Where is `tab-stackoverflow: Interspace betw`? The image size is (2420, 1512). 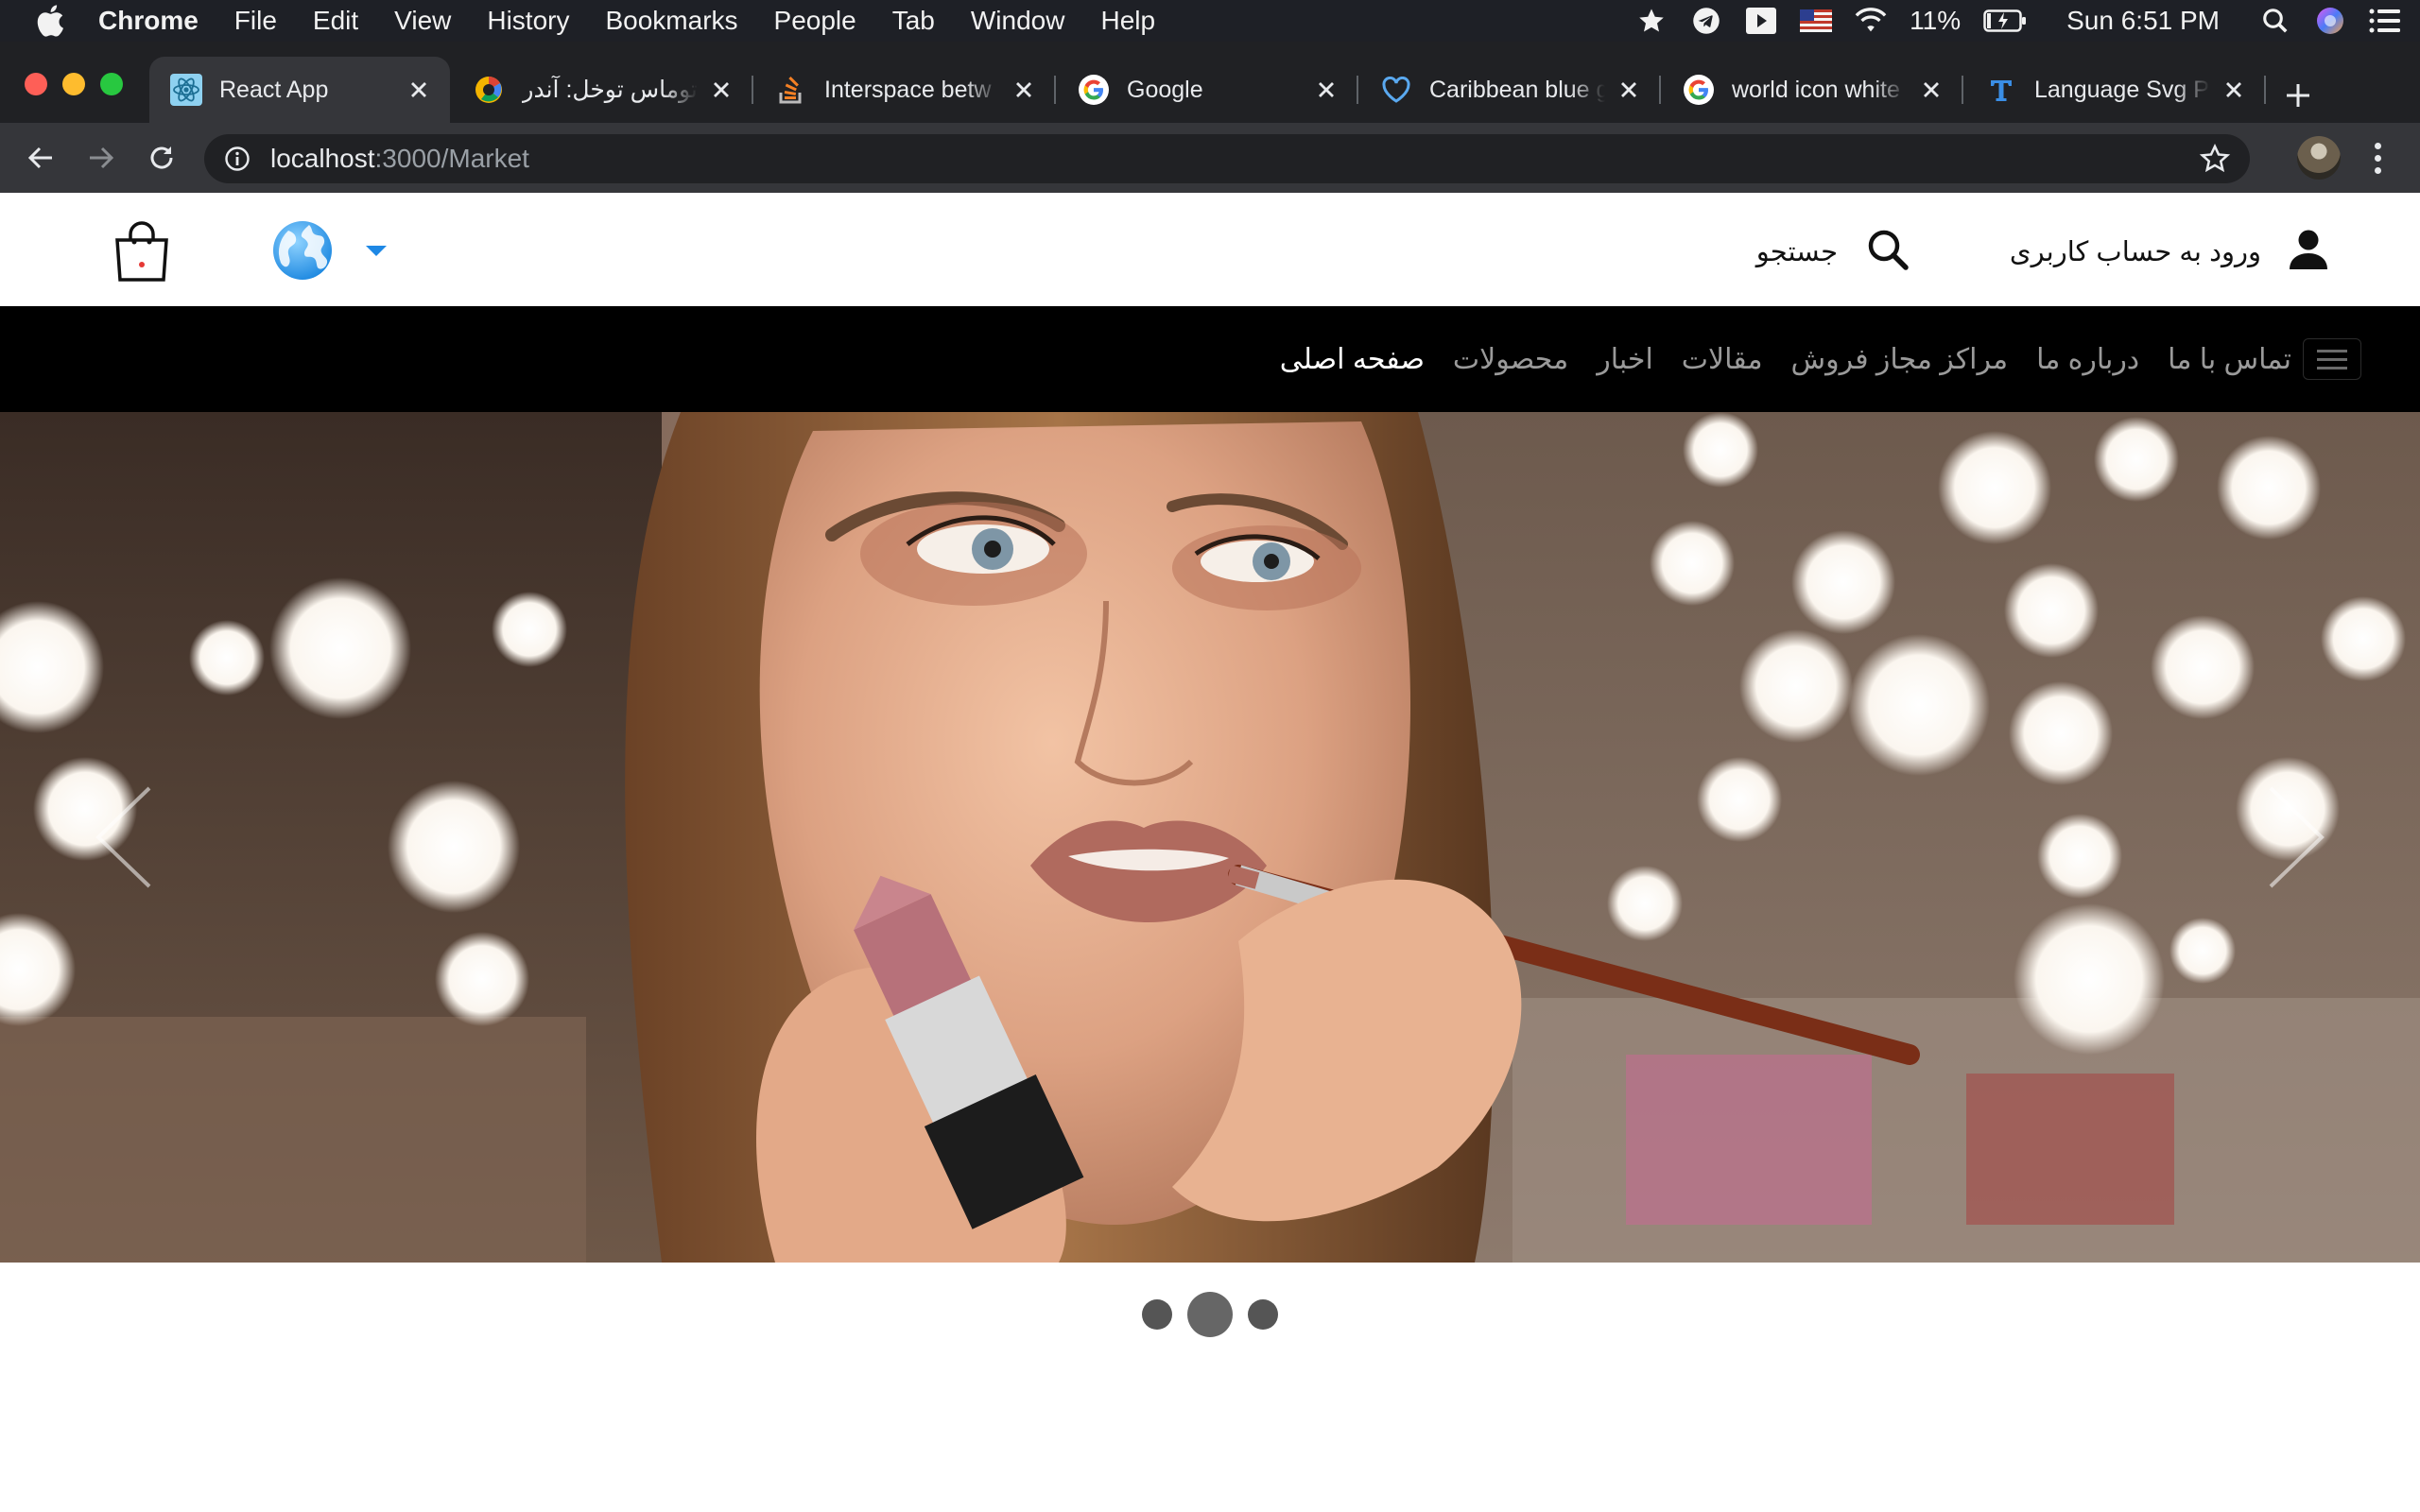
tab-stackoverflow: Interspace betw is located at coordinates (905, 90).